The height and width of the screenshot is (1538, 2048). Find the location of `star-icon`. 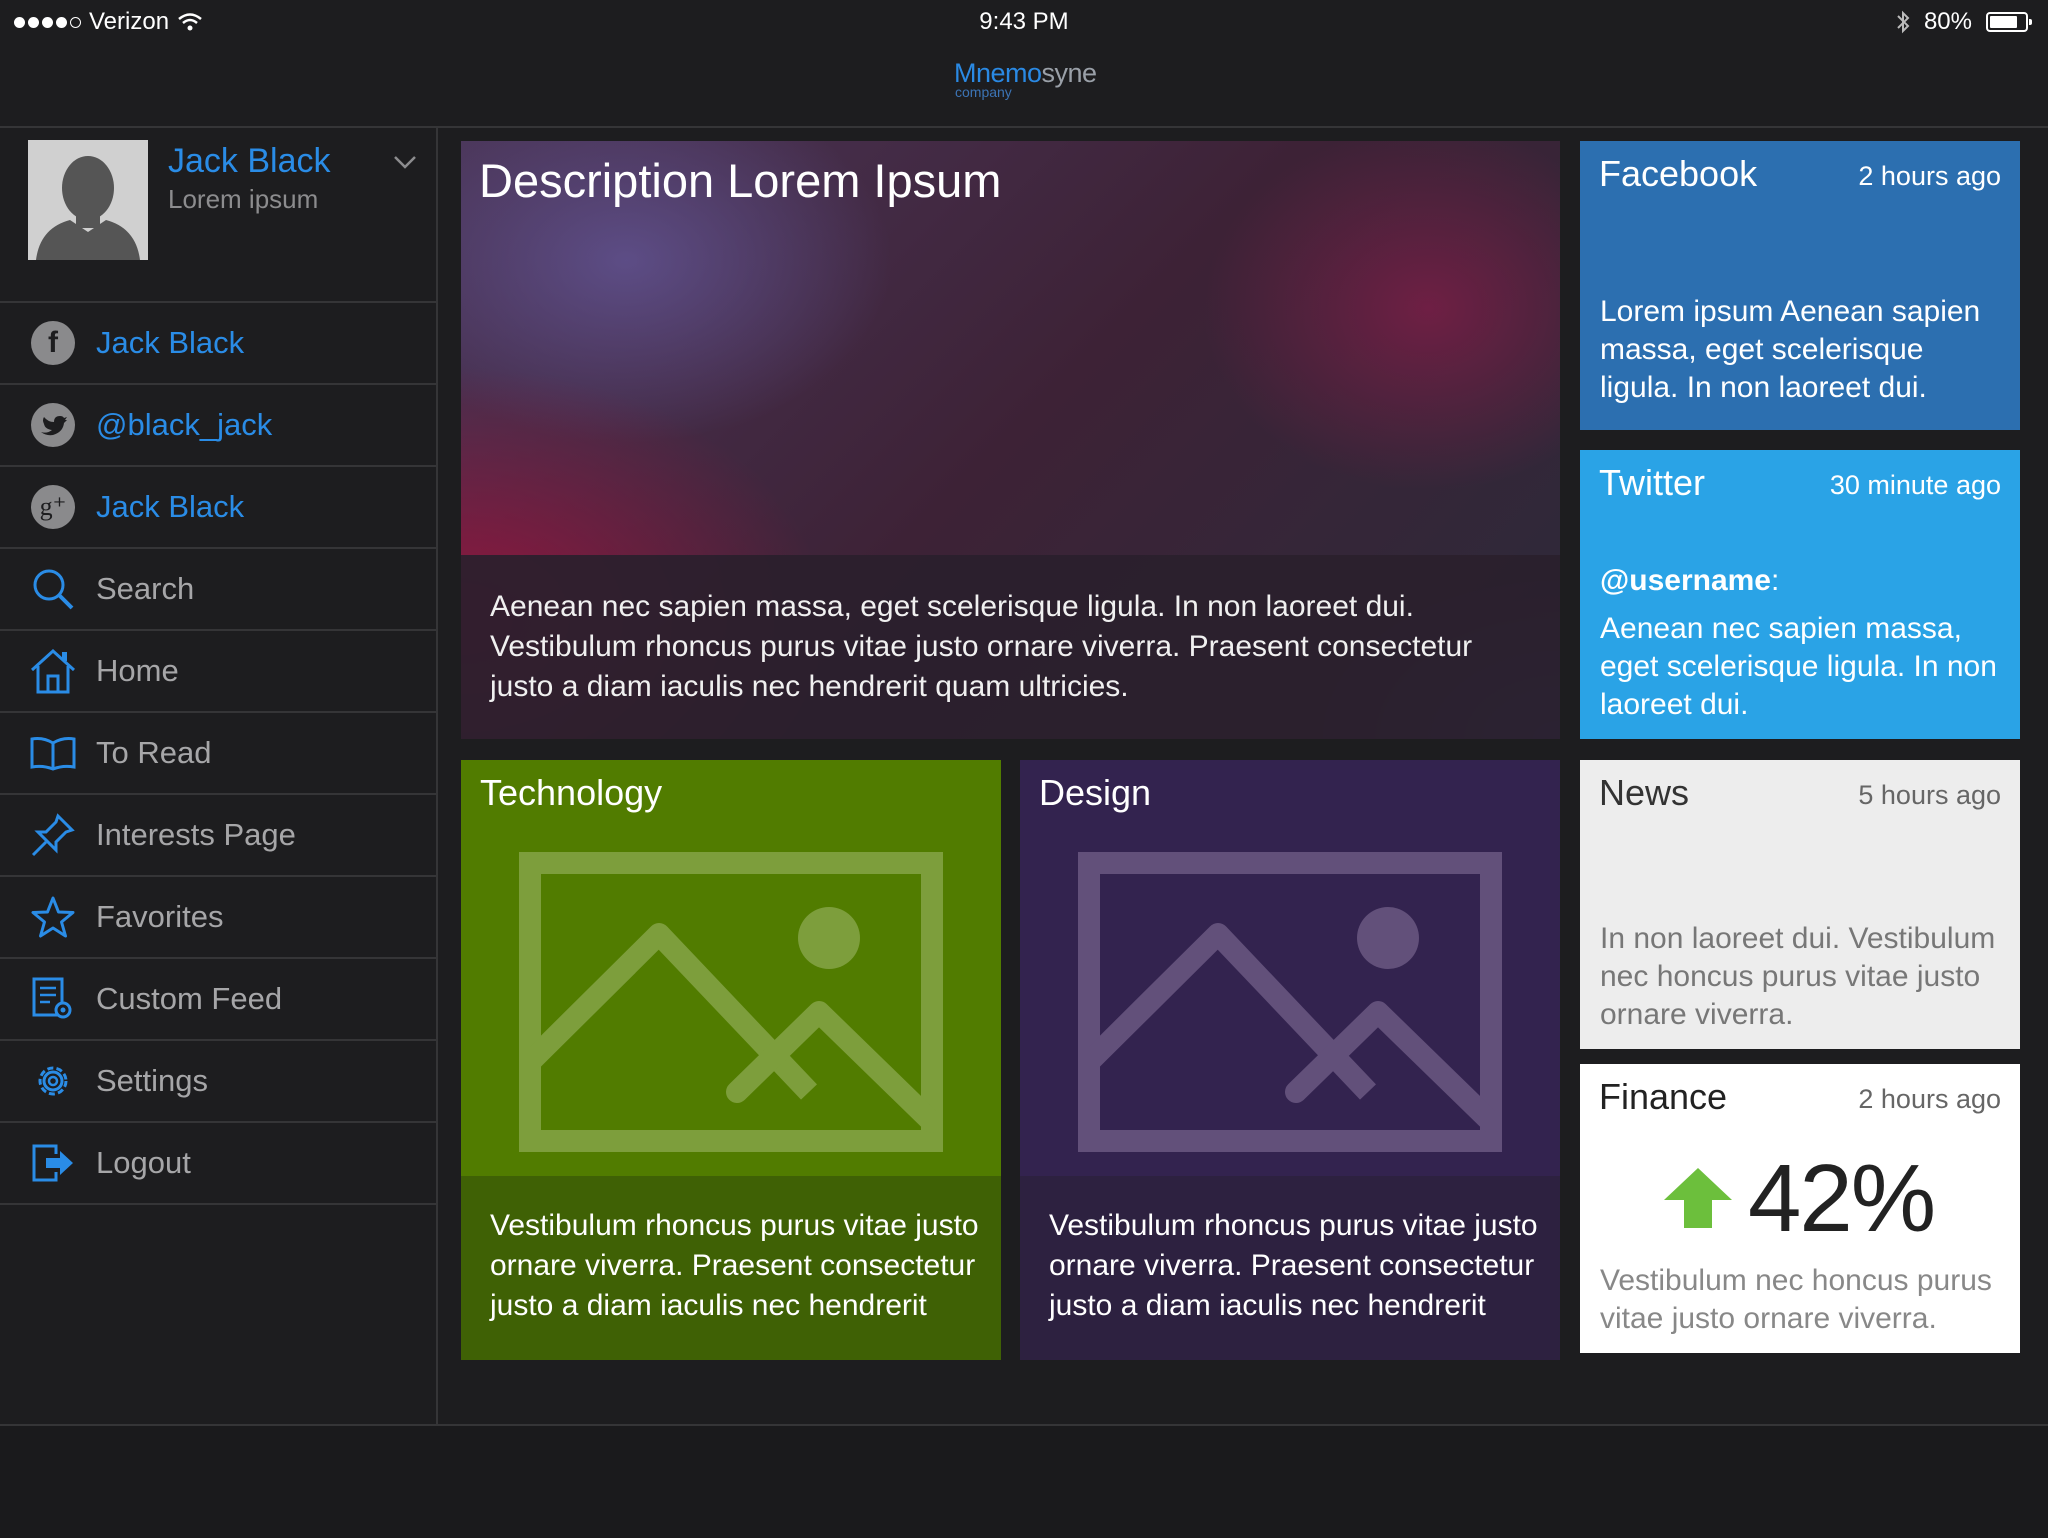

star-icon is located at coordinates (53, 917).